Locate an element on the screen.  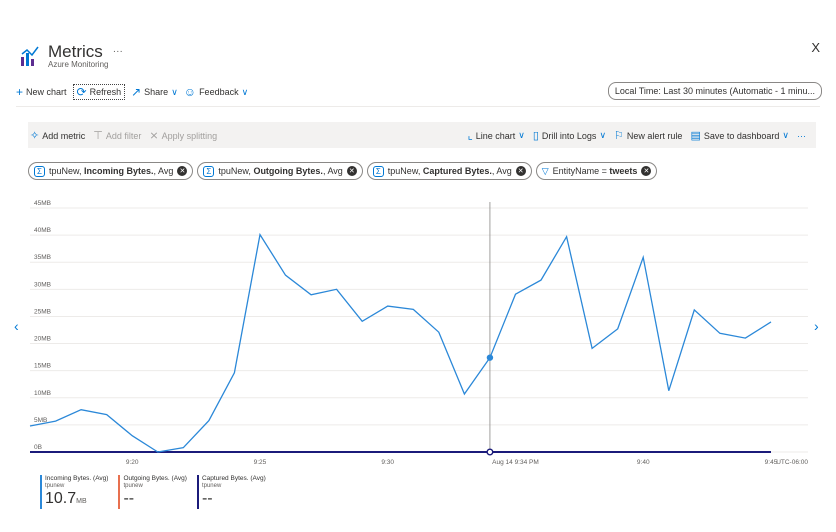
y-tick-label: 20MB is located at coordinates (42, 339).